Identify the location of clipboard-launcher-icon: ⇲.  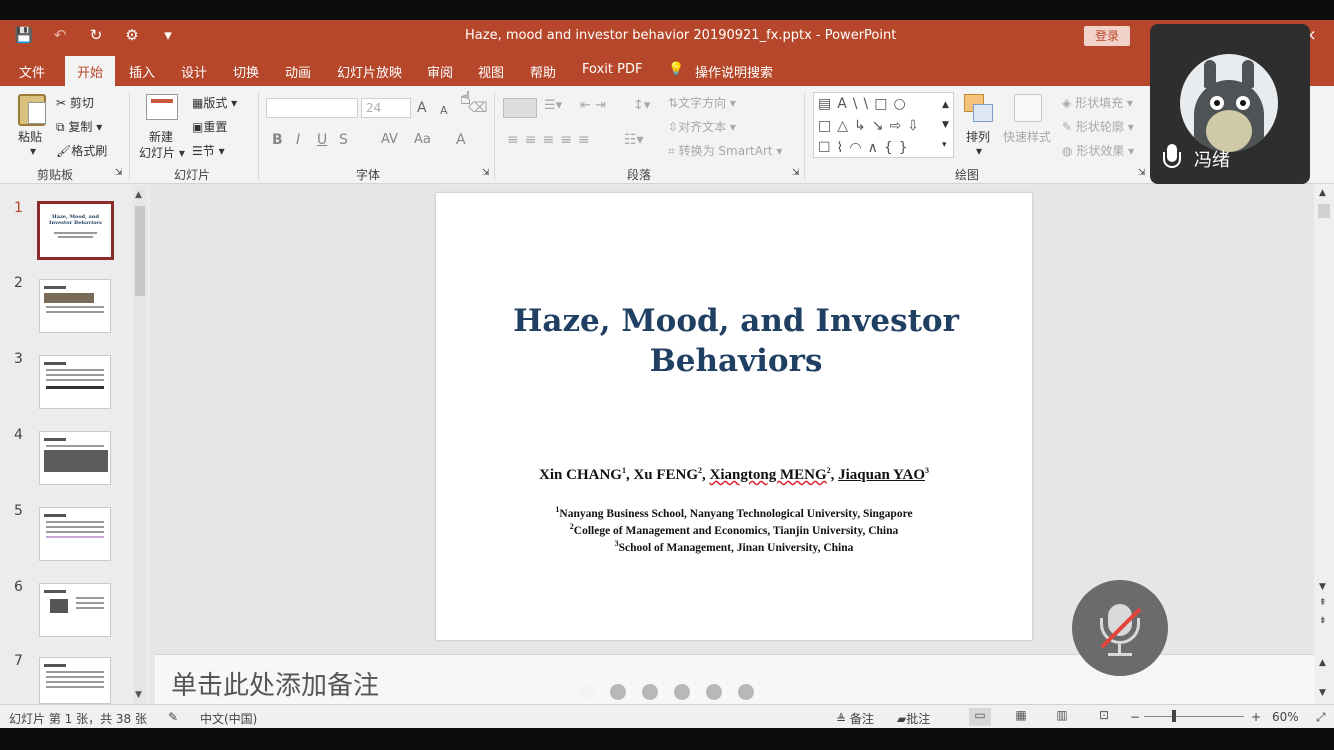
(119, 173).